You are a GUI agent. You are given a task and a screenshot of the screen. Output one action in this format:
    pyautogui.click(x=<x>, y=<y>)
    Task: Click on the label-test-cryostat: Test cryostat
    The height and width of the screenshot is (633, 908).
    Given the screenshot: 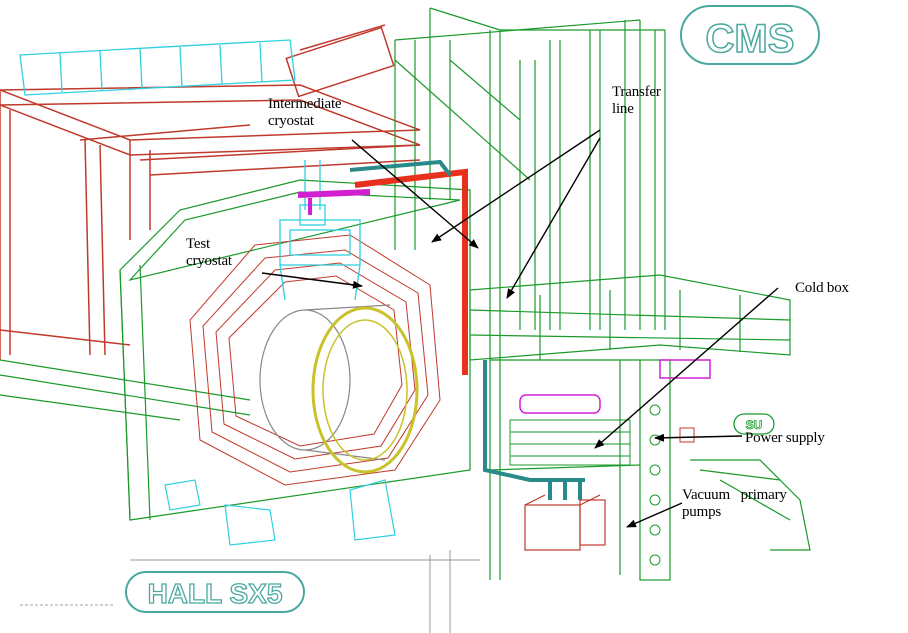 What is the action you would take?
    pyautogui.click(x=209, y=252)
    